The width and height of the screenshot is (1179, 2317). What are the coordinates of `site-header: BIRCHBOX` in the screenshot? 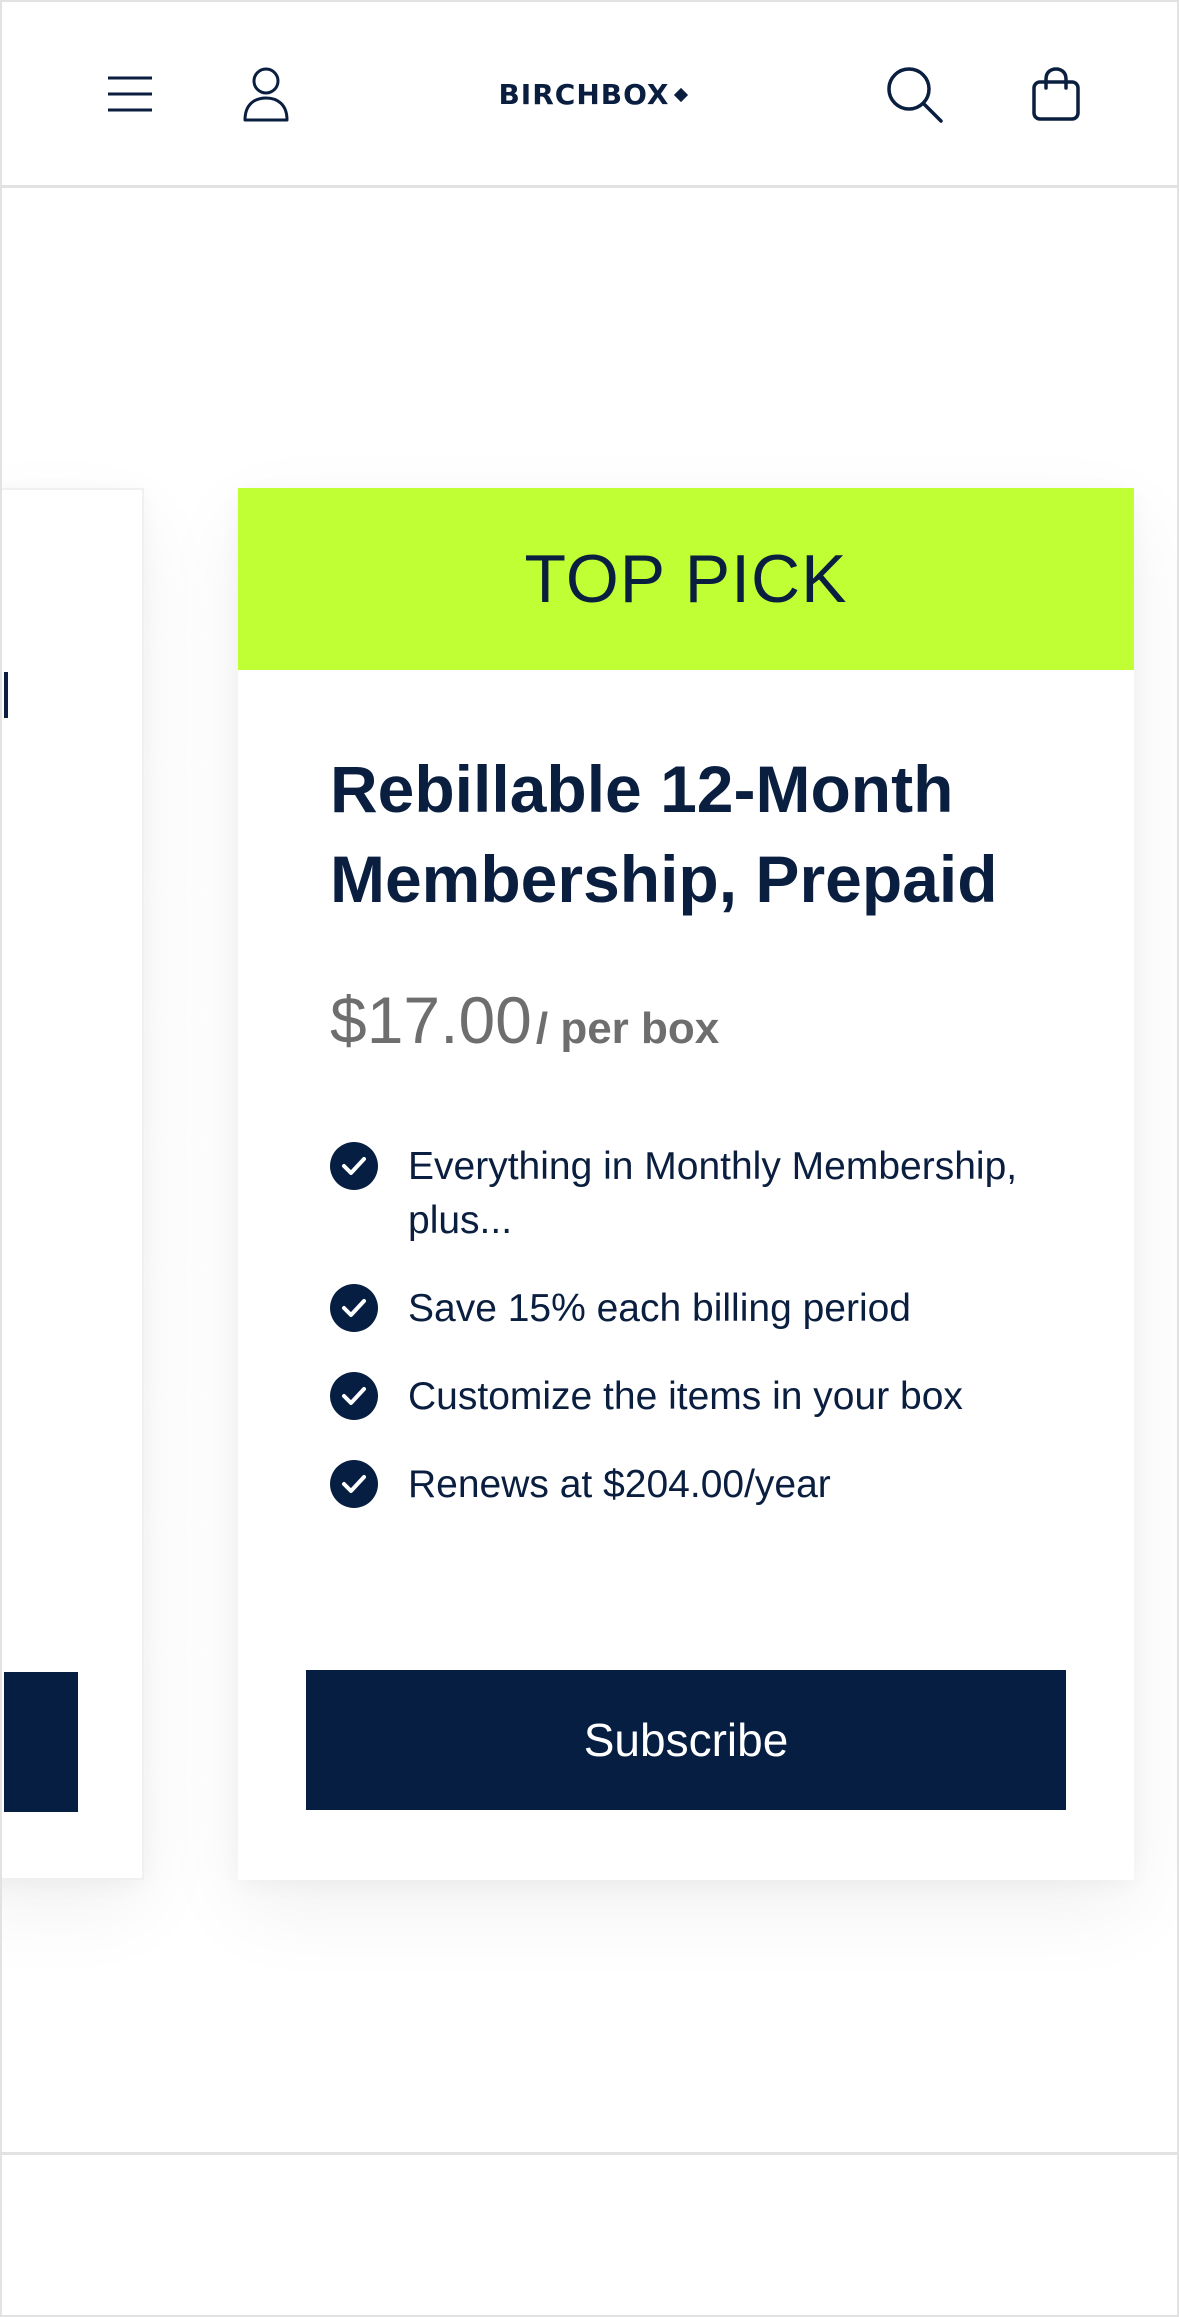 It's located at (589, 95).